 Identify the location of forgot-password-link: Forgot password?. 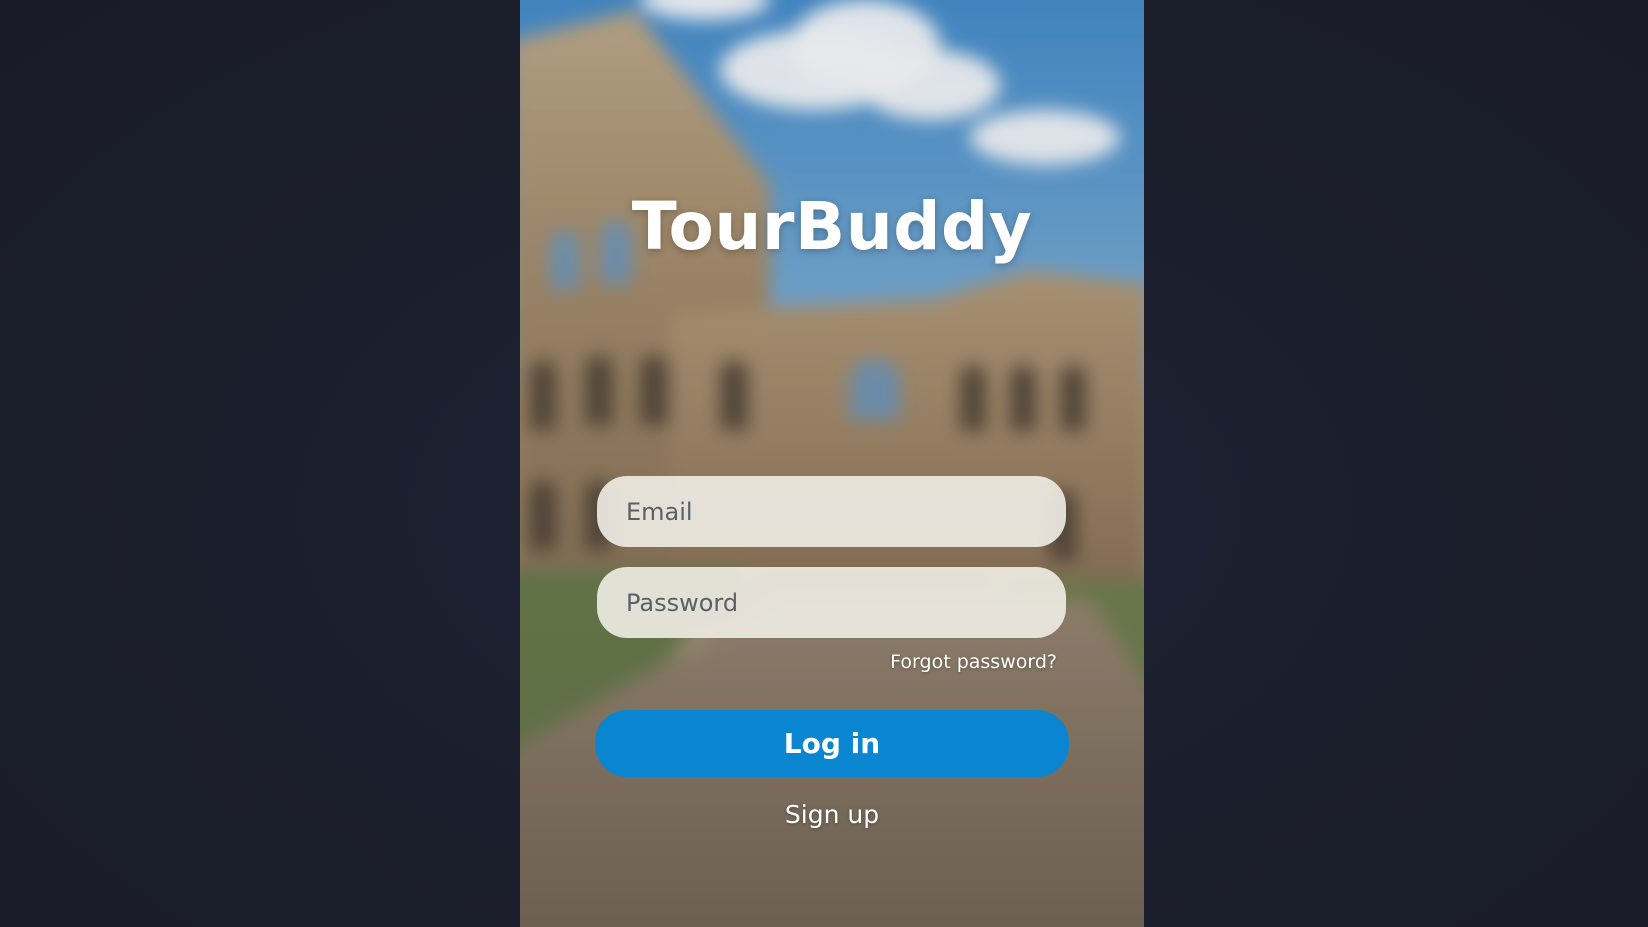
(973, 662).